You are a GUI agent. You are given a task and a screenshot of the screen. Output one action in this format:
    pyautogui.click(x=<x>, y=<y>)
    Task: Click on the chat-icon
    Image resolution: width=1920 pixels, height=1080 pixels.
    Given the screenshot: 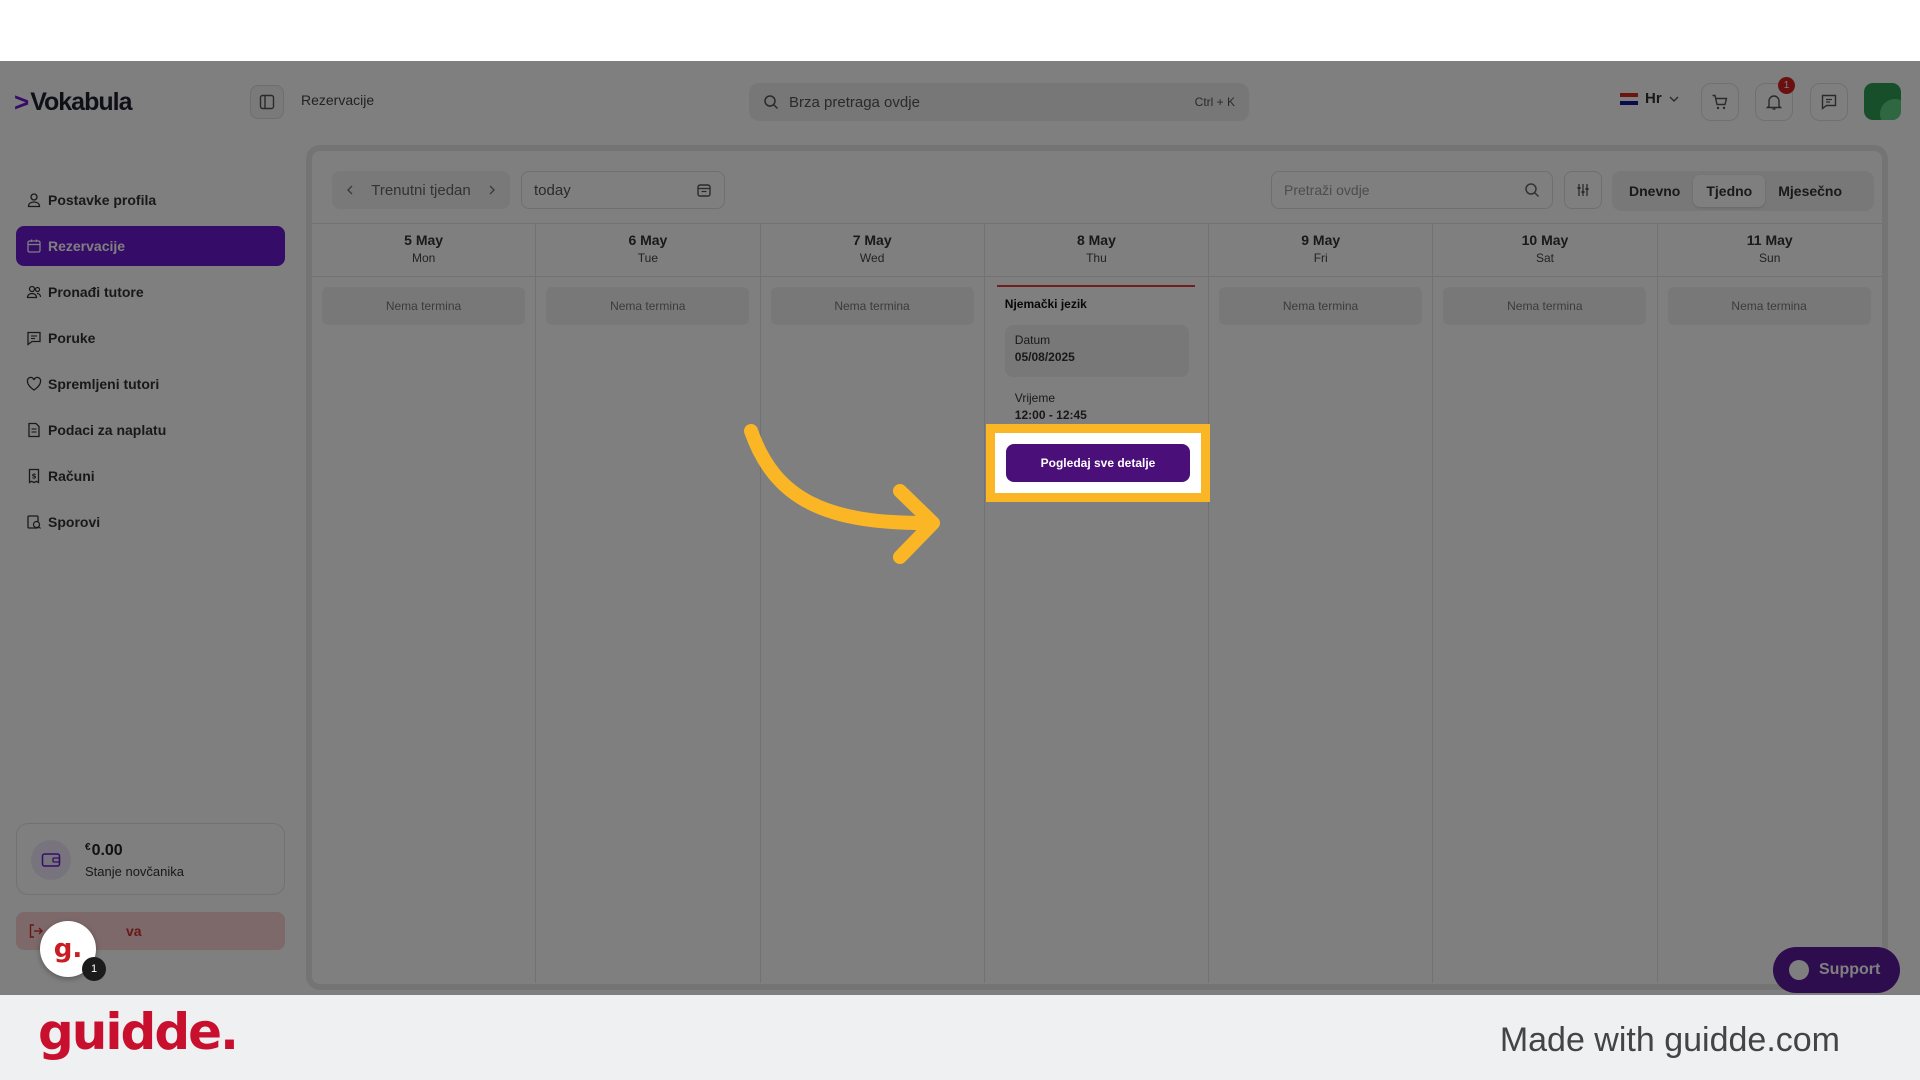 What is the action you would take?
    pyautogui.click(x=1829, y=102)
    